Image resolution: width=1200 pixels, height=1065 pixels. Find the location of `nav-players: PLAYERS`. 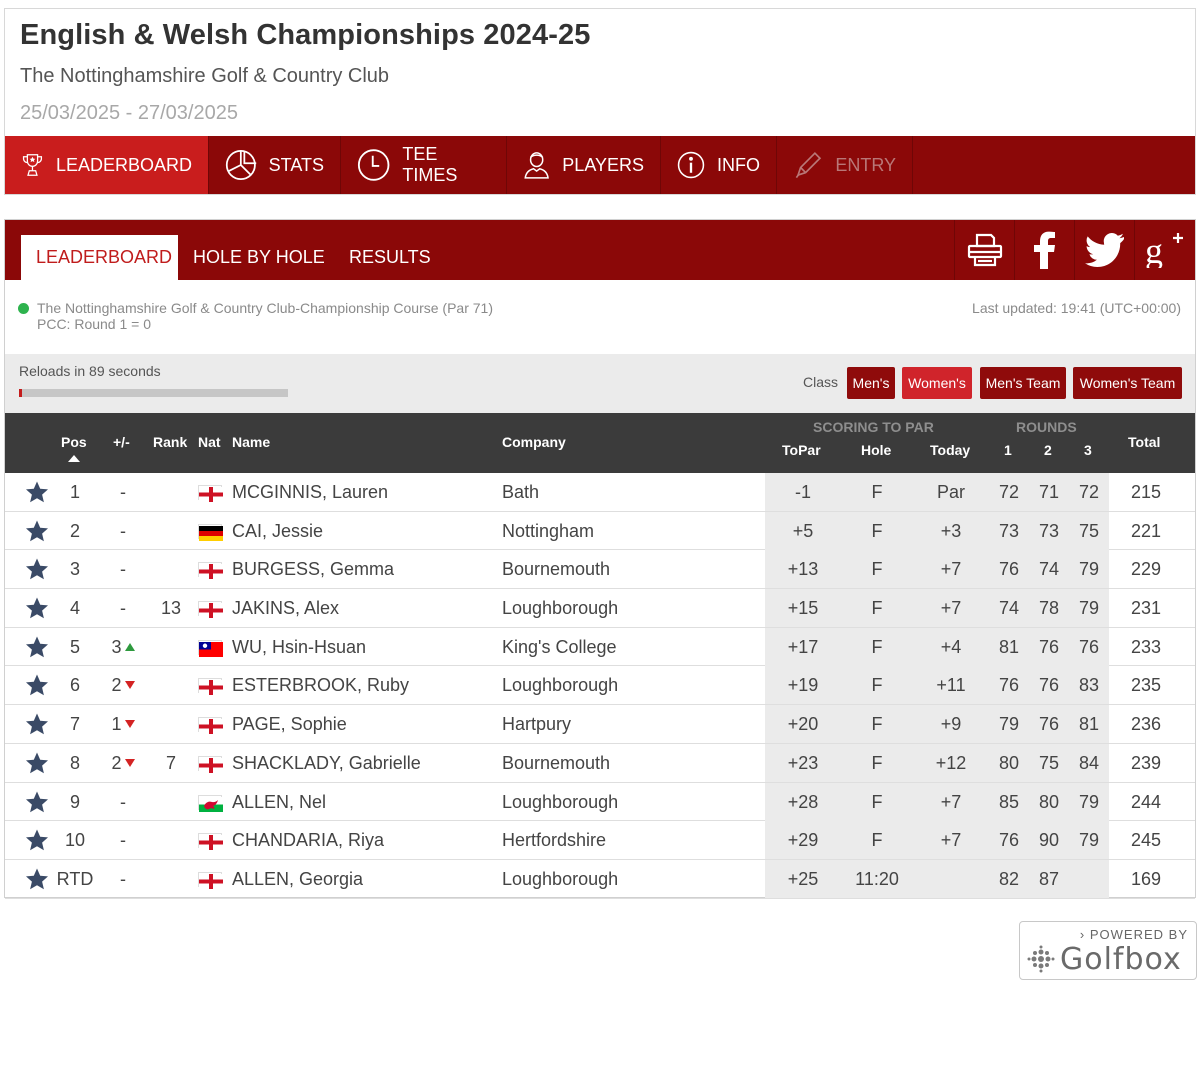

nav-players: PLAYERS is located at coordinates (584, 165).